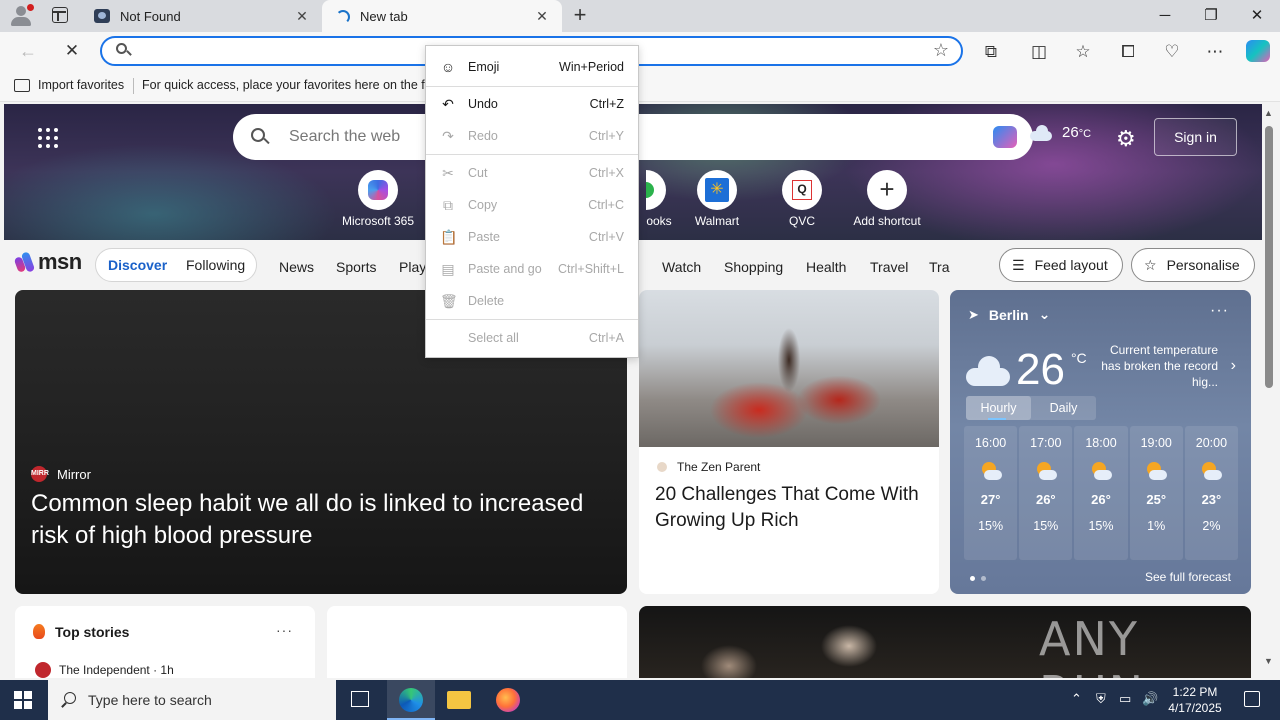 Image resolution: width=1280 pixels, height=720 pixels. I want to click on taskbar-search-box: Type here to search, so click(192, 700).